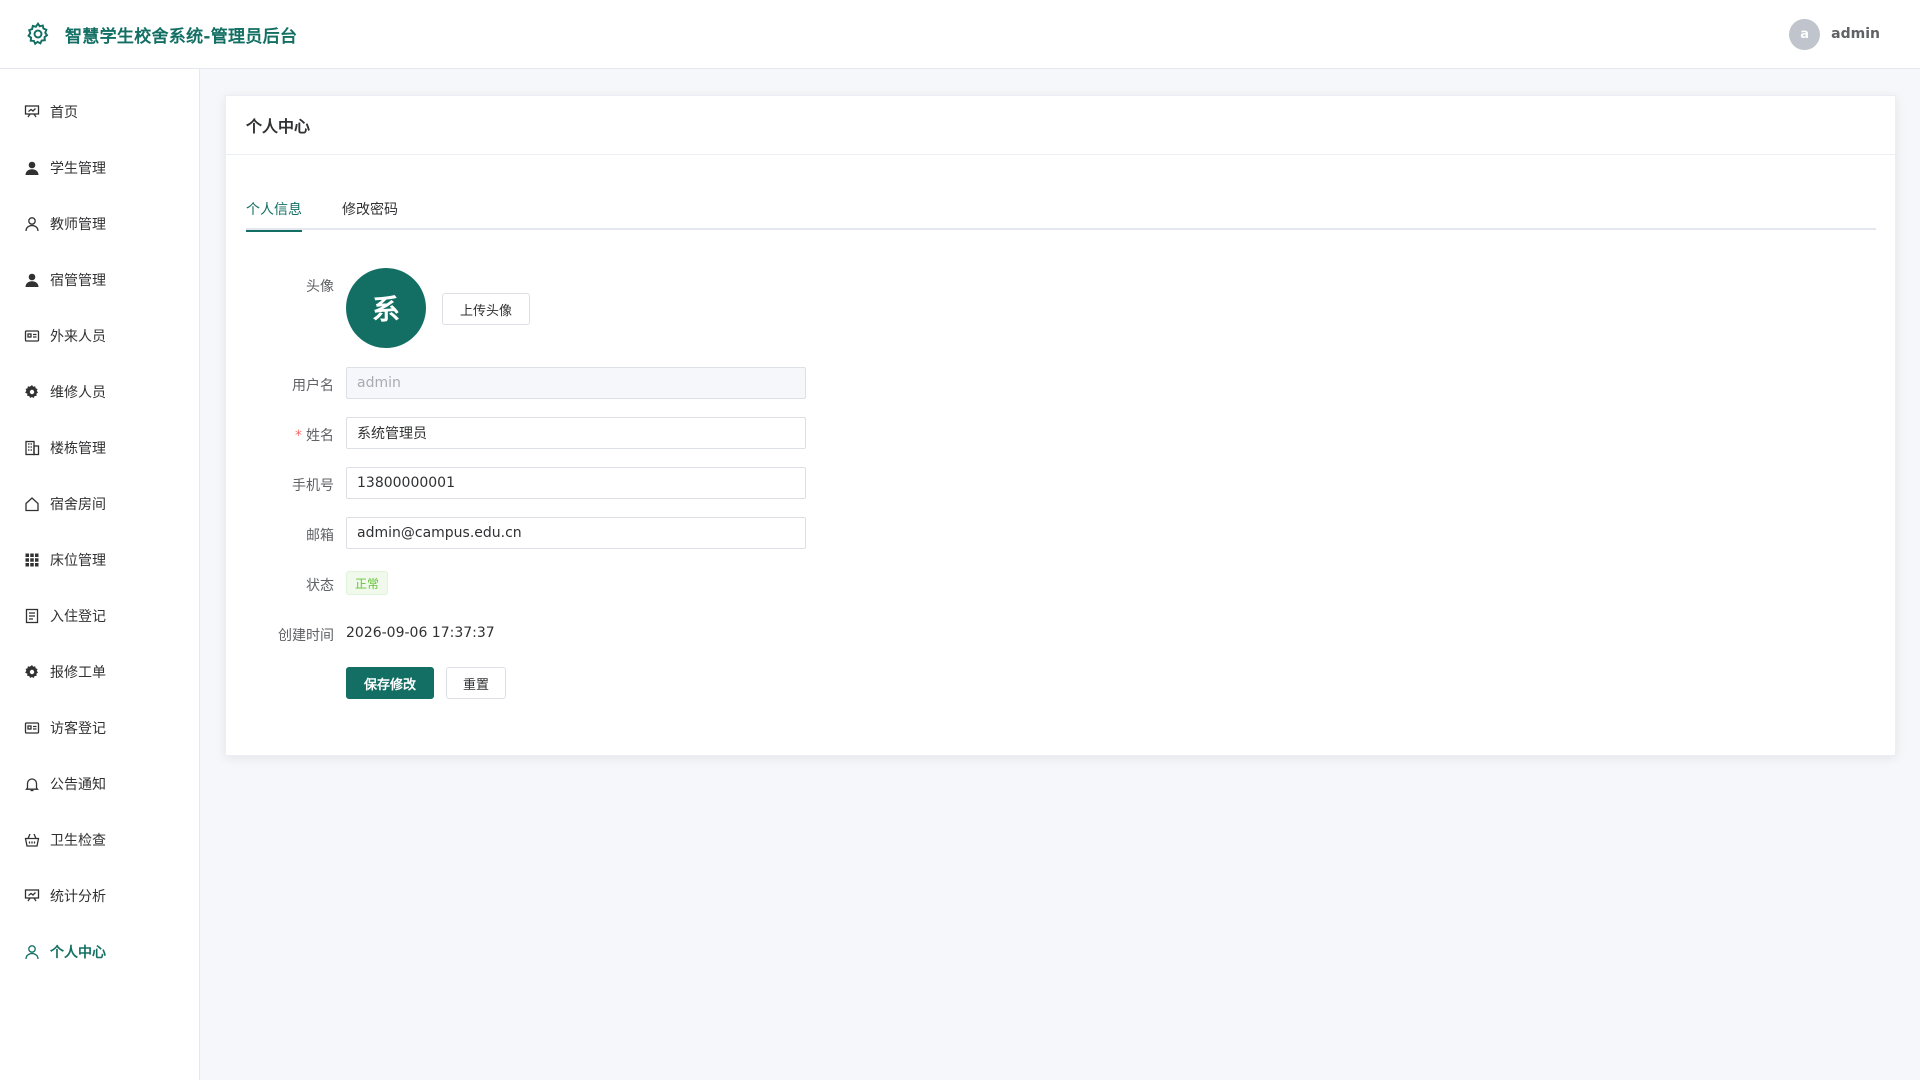  What do you see at coordinates (367, 583) in the screenshot?
I see `status-badge: 正常` at bounding box center [367, 583].